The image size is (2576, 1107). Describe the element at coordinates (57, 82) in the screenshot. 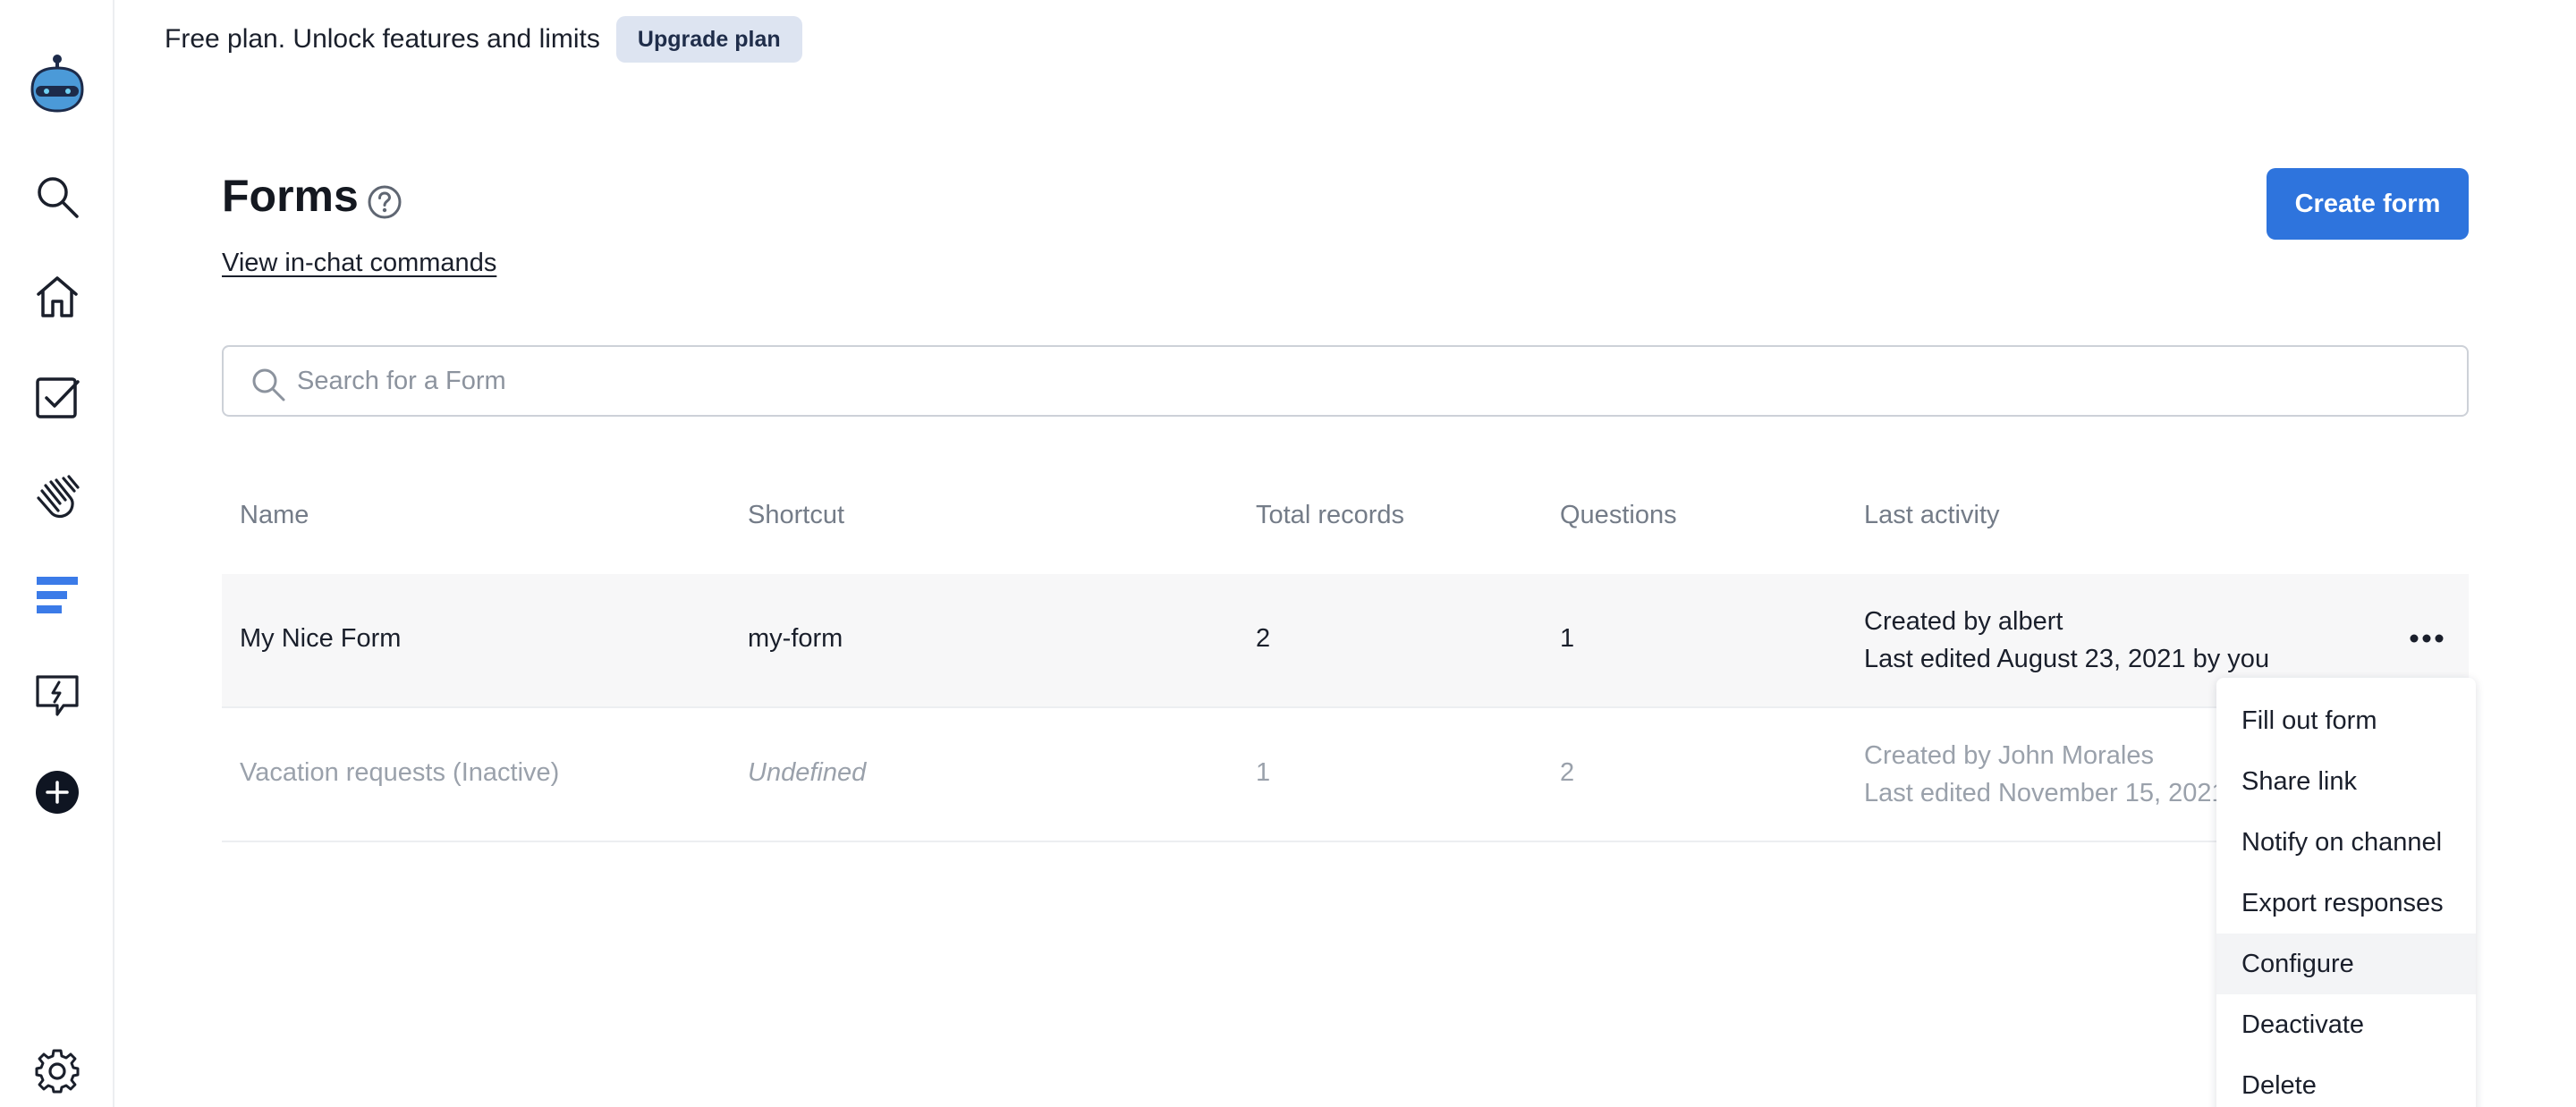

I see `robot-logo-icon` at that location.